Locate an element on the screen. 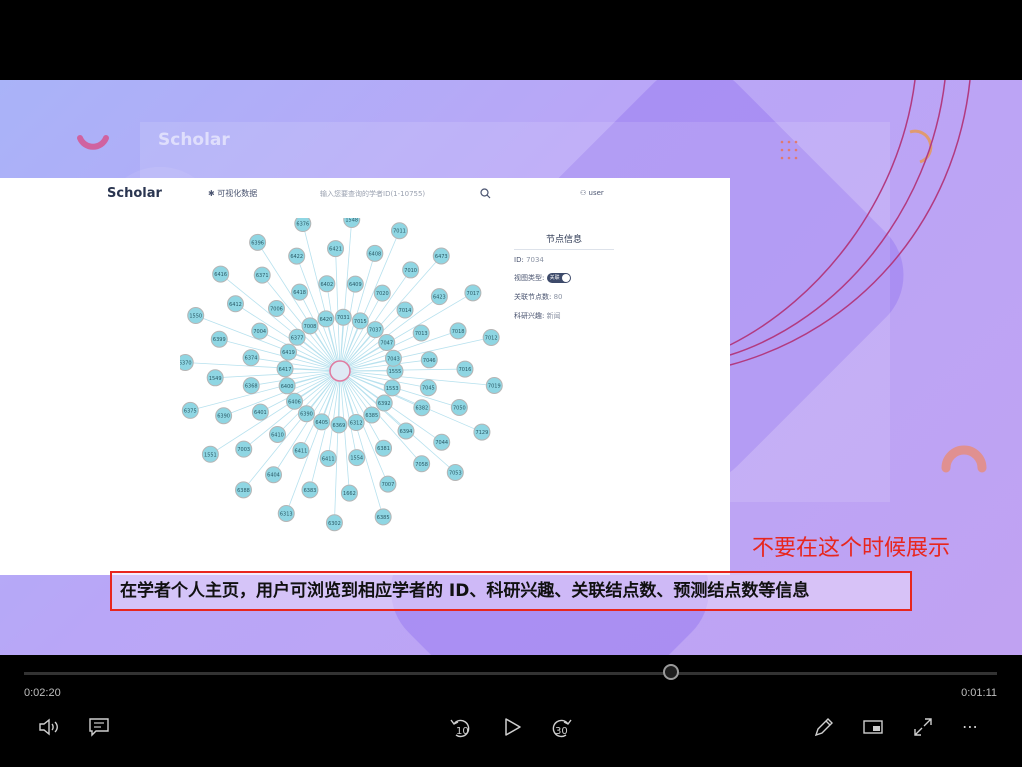 This screenshot has height=767, width=1022. graph-node: 6422 is located at coordinates (297, 256).